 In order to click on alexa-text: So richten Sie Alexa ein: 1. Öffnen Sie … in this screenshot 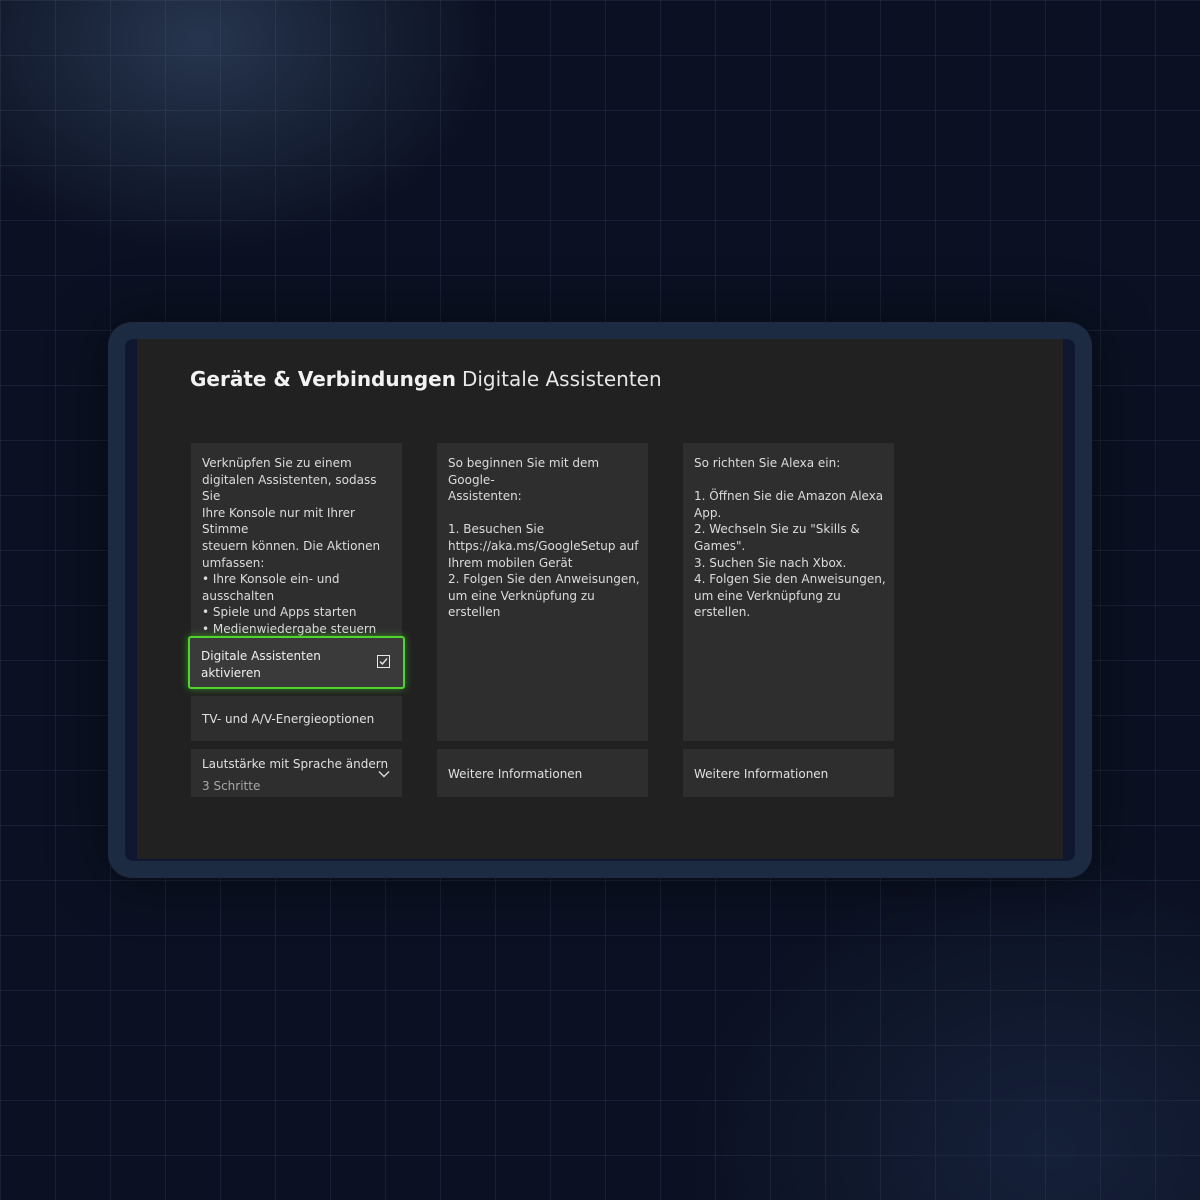, I will do `click(790, 538)`.